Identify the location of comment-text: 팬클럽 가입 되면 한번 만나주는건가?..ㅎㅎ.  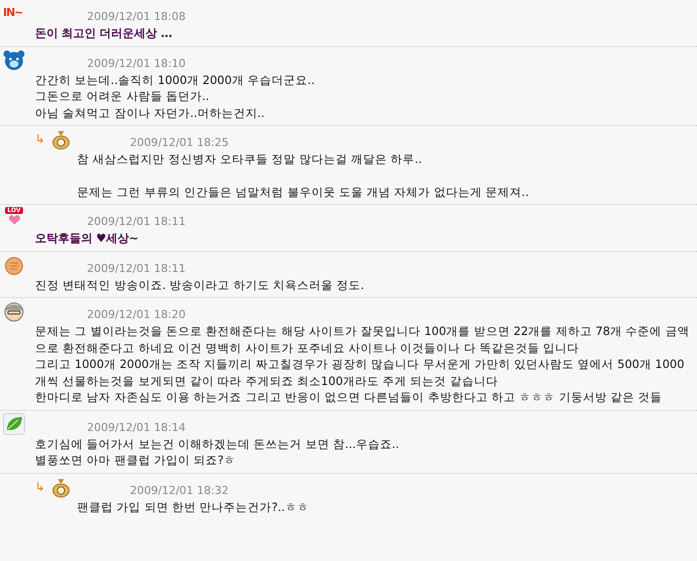
(193, 506).